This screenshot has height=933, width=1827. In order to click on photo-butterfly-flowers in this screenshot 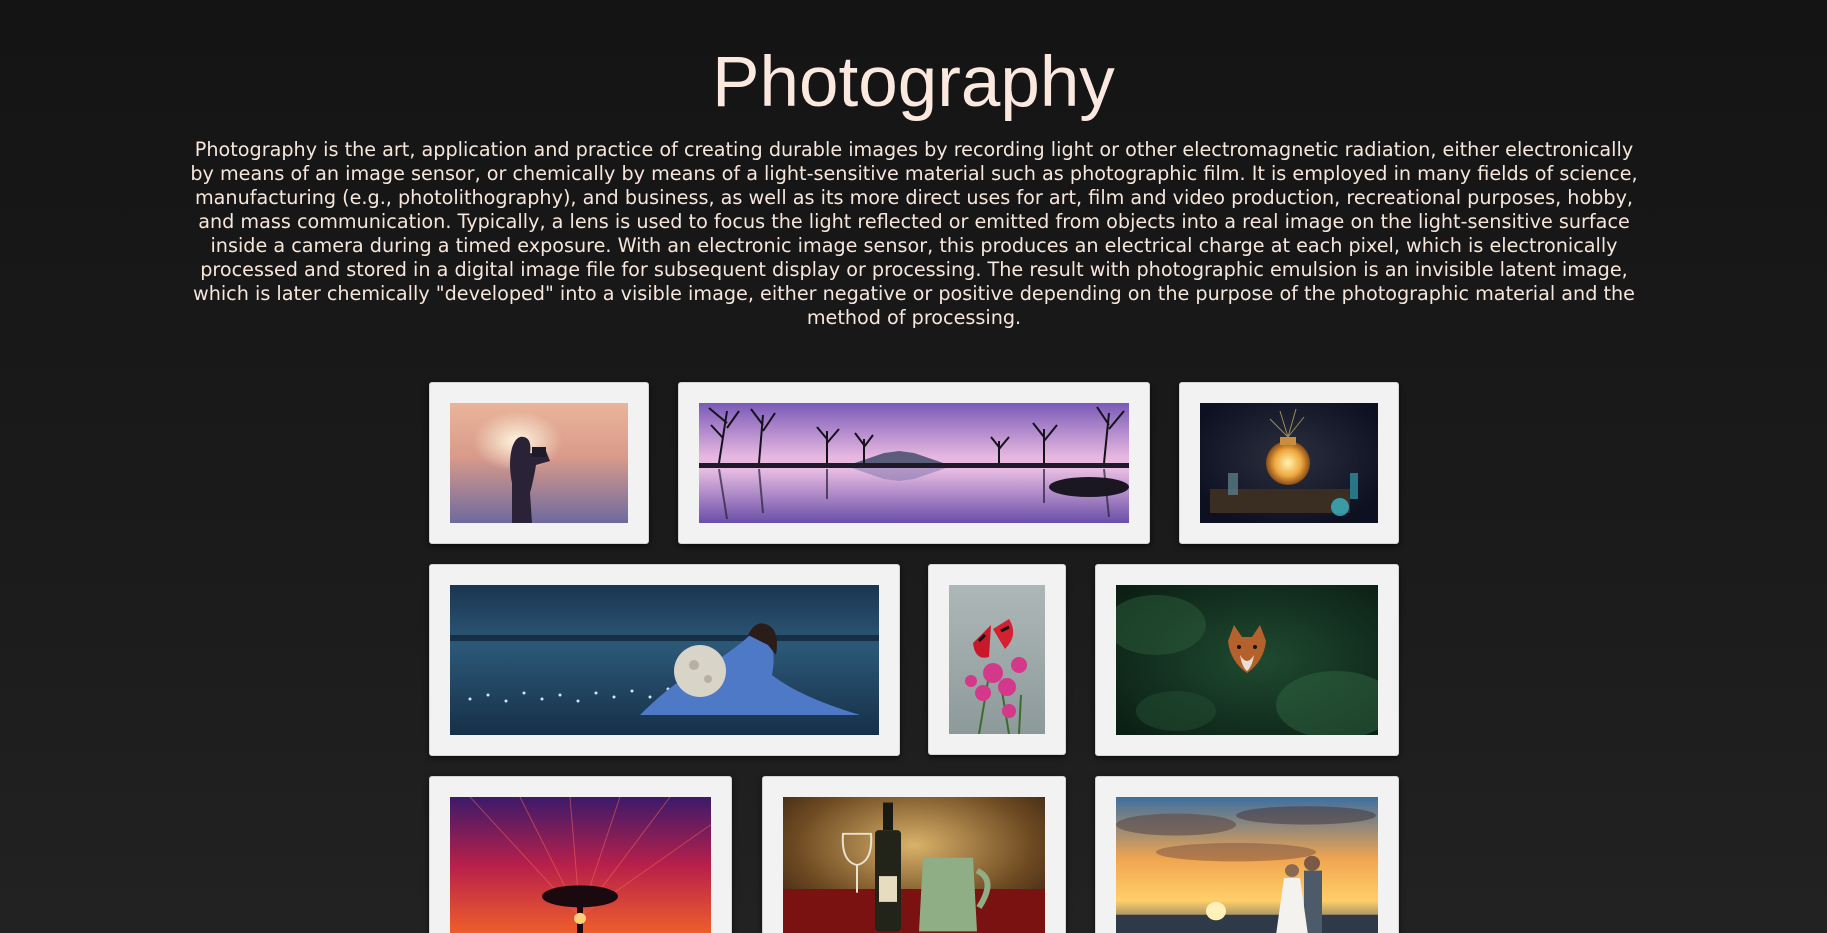, I will do `click(997, 659)`.